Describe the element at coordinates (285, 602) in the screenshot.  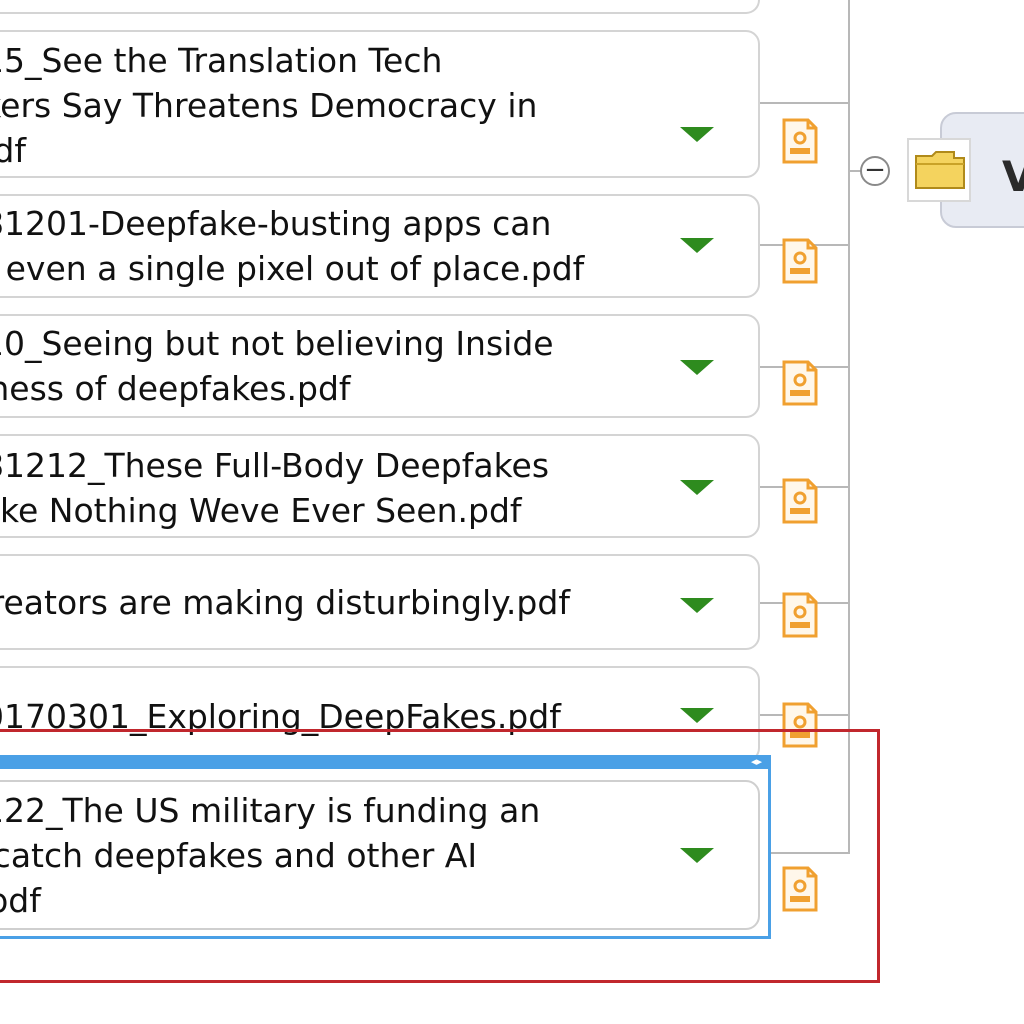
I see `topic-node-label: creators are making disturbingly.pdf` at that location.